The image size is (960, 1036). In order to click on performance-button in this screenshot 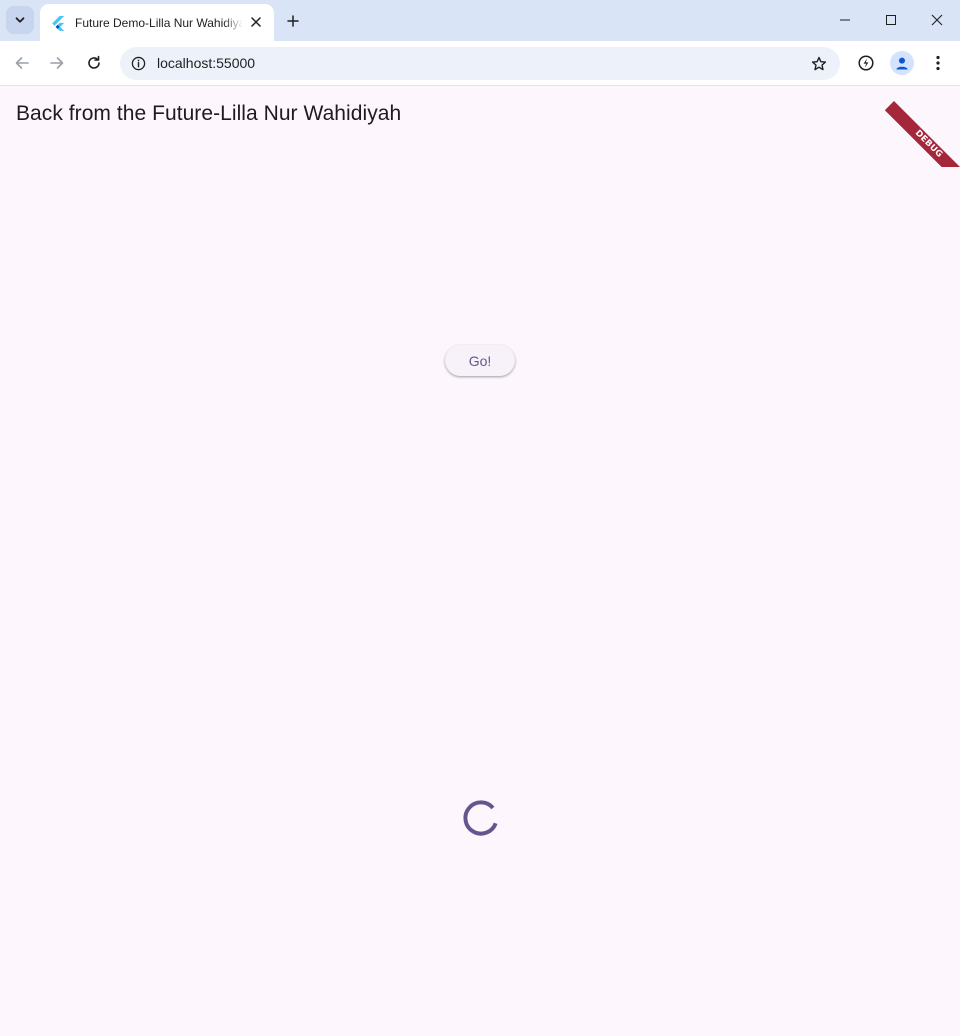, I will do `click(866, 63)`.